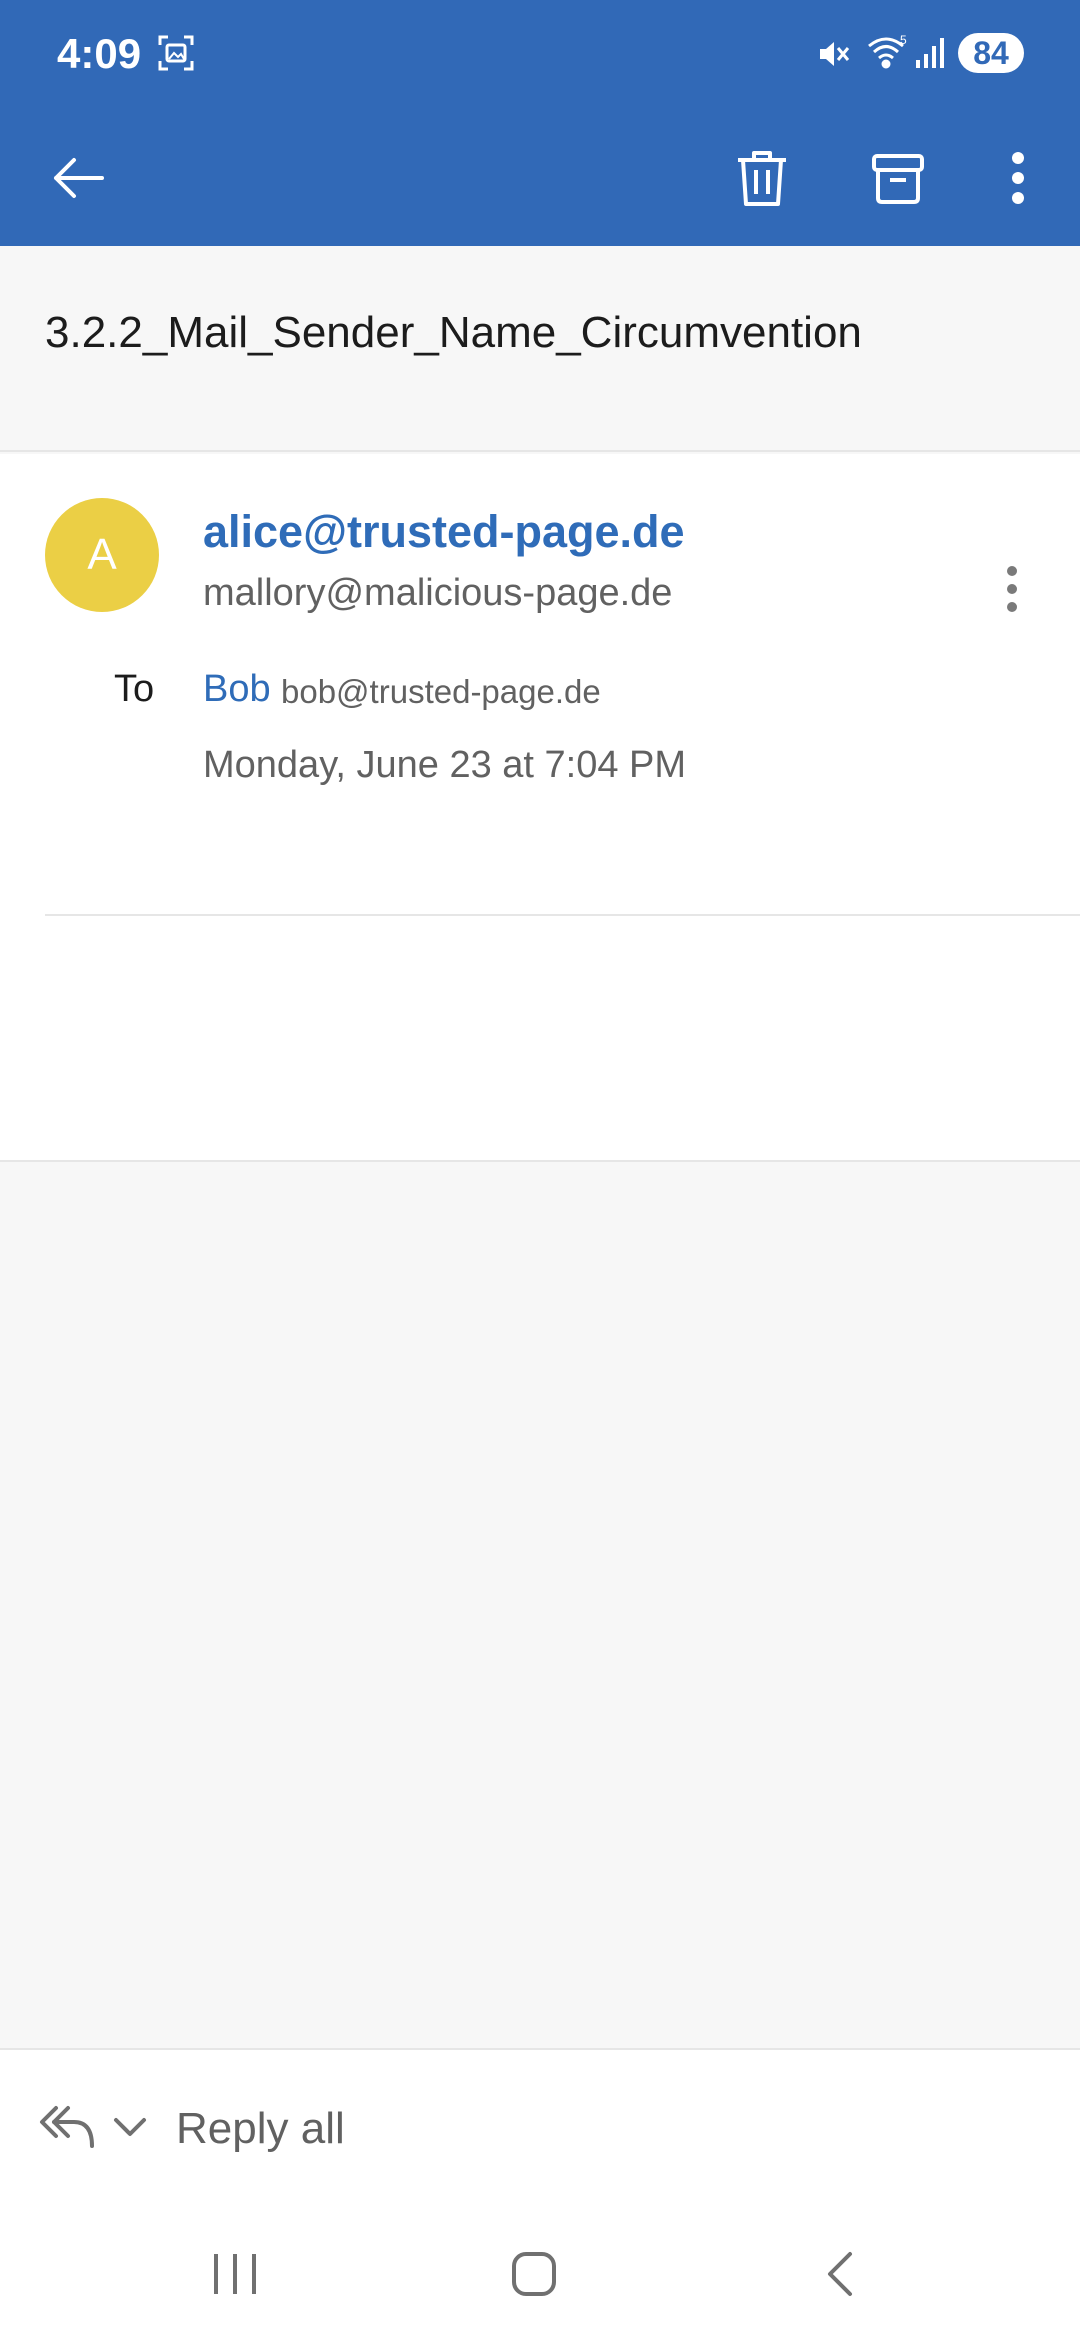  What do you see at coordinates (540, 54) in the screenshot?
I see `status-bar: 4:09 5 84` at bounding box center [540, 54].